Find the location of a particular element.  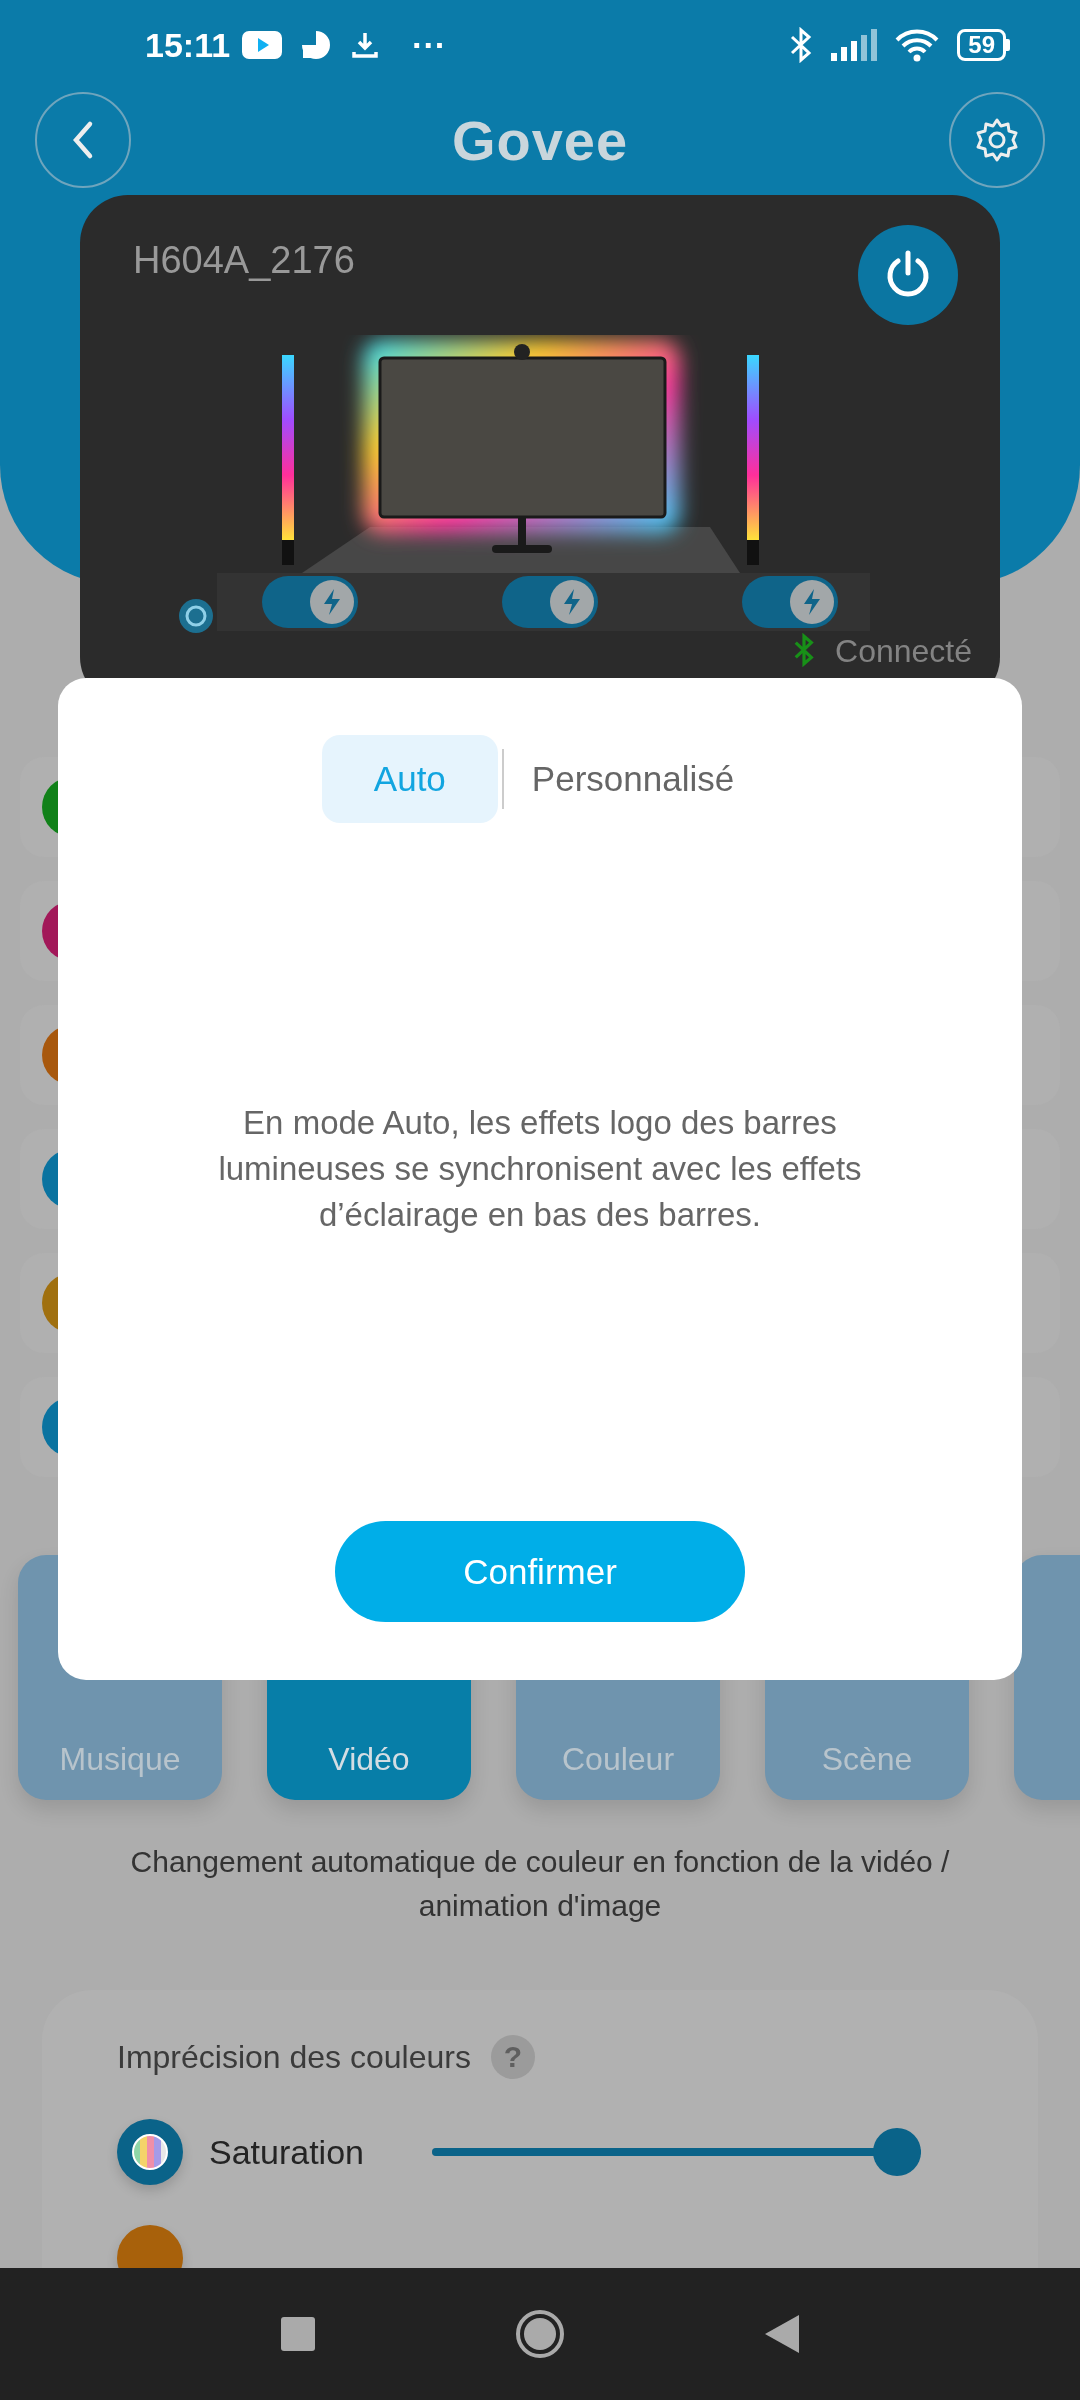

connection-status: Connecté is located at coordinates (903, 651).